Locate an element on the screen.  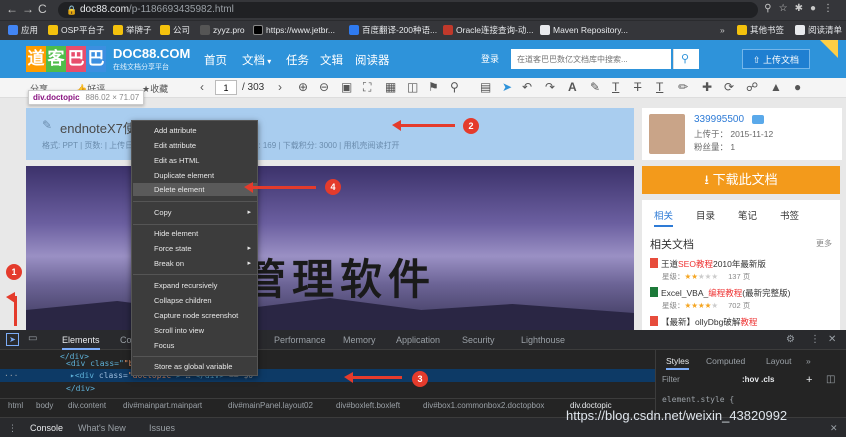
menu-collapse-children: Collapse children is located at coordinates (183, 301).